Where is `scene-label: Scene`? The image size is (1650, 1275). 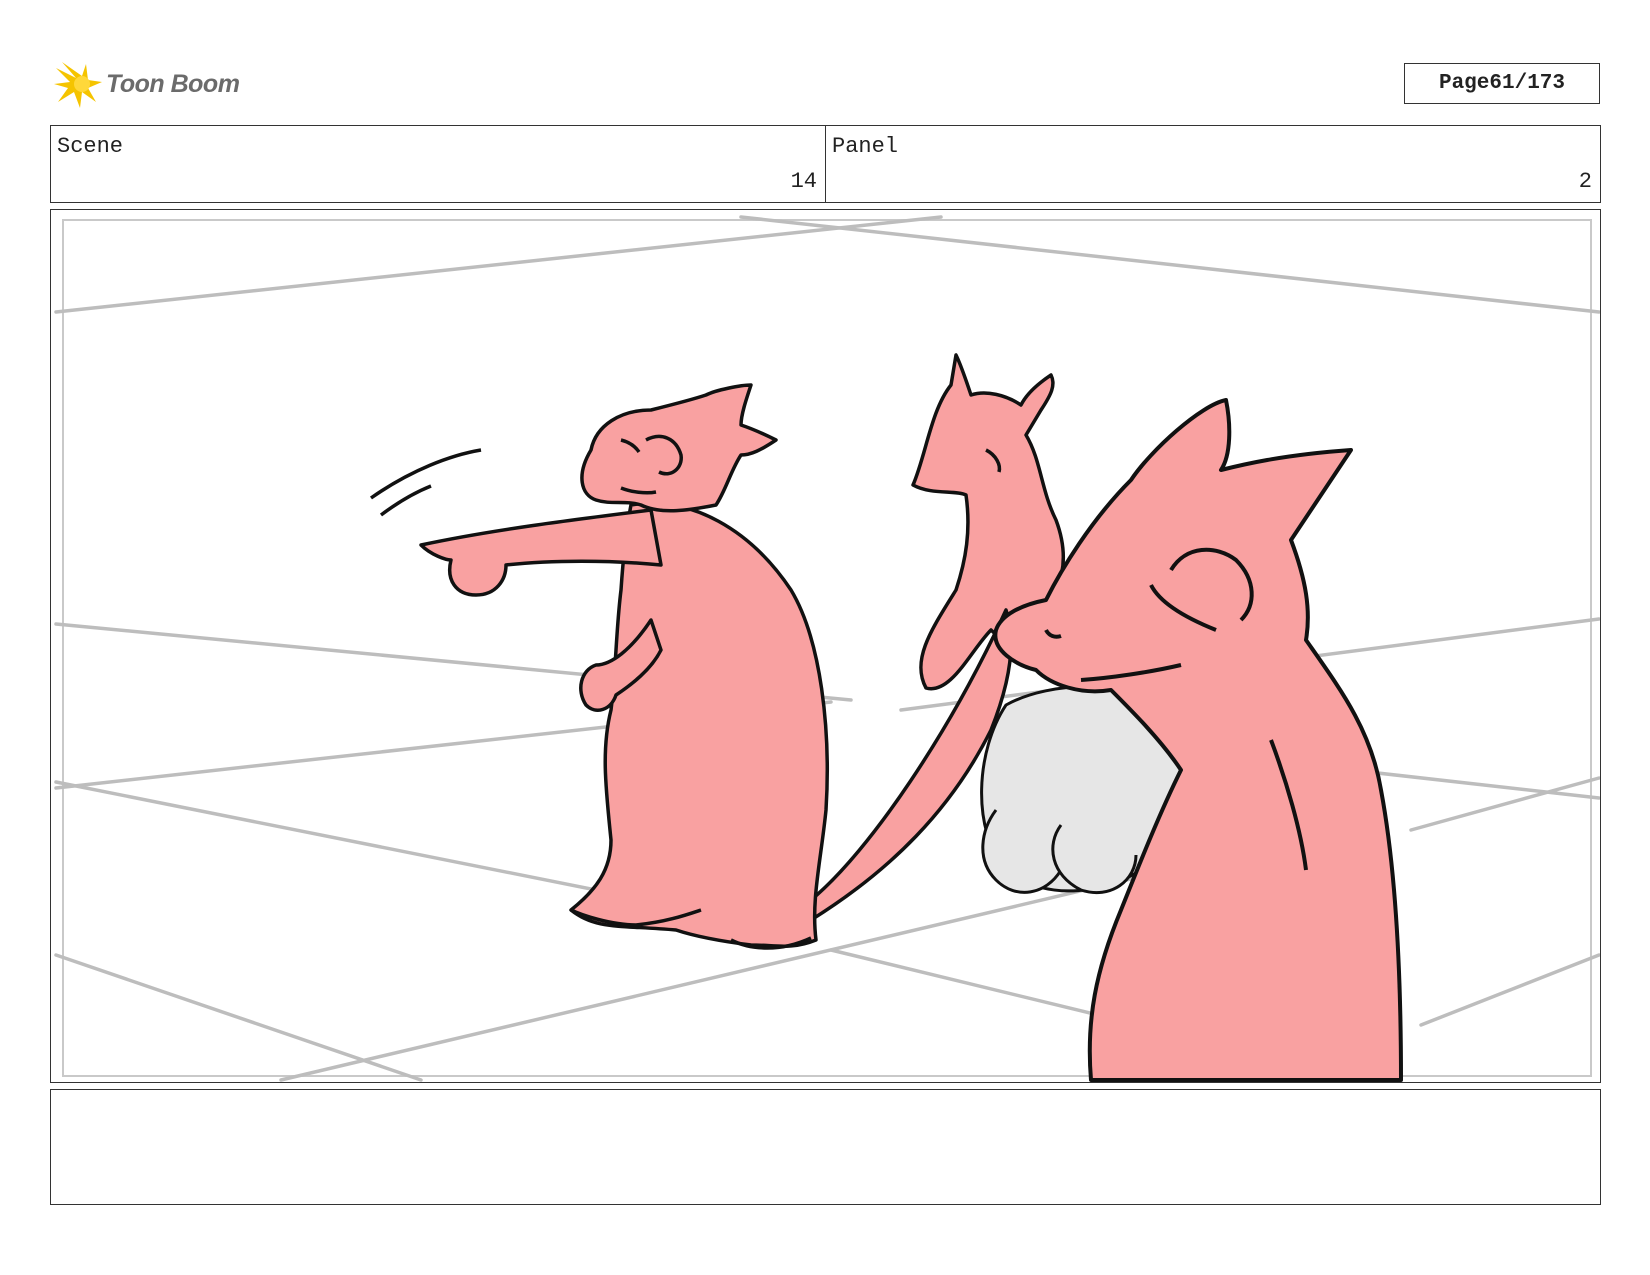
scene-label: Scene is located at coordinates (90, 146).